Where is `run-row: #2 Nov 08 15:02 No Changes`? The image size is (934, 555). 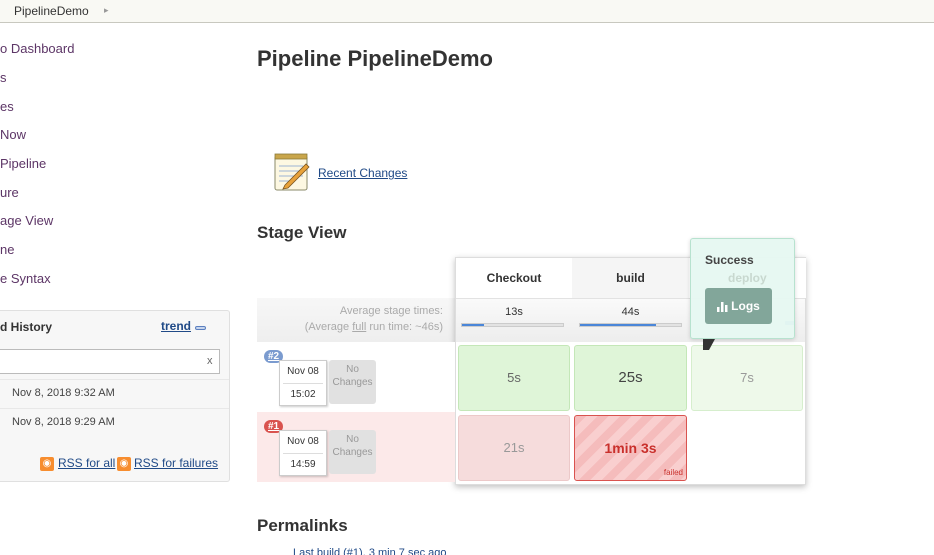 run-row: #2 Nov 08 15:02 No Changes is located at coordinates (356, 377).